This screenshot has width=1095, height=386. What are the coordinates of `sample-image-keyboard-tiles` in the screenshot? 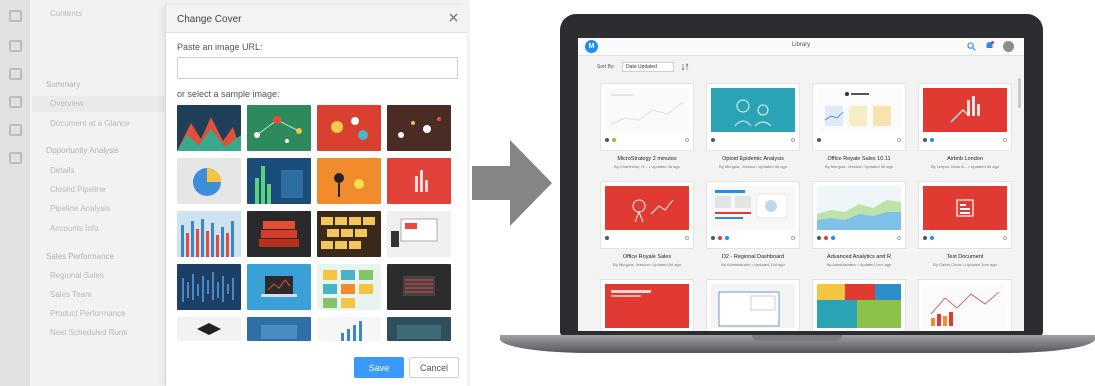 It's located at (349, 234).